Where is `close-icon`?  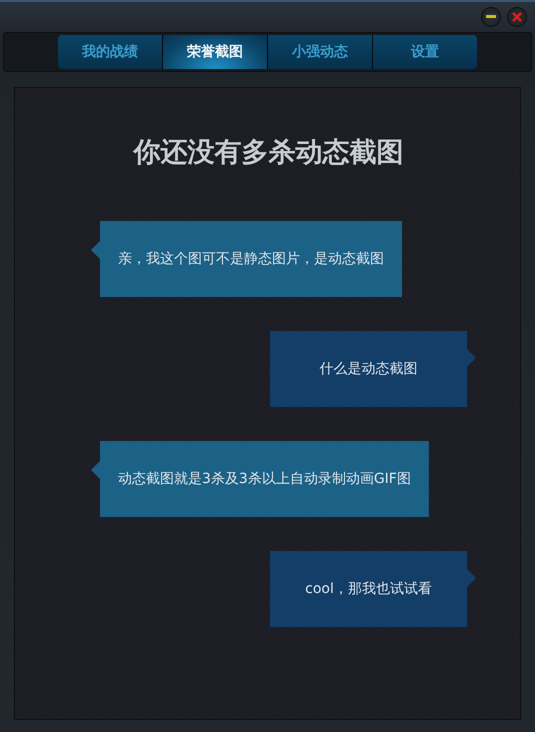
close-icon is located at coordinates (517, 17).